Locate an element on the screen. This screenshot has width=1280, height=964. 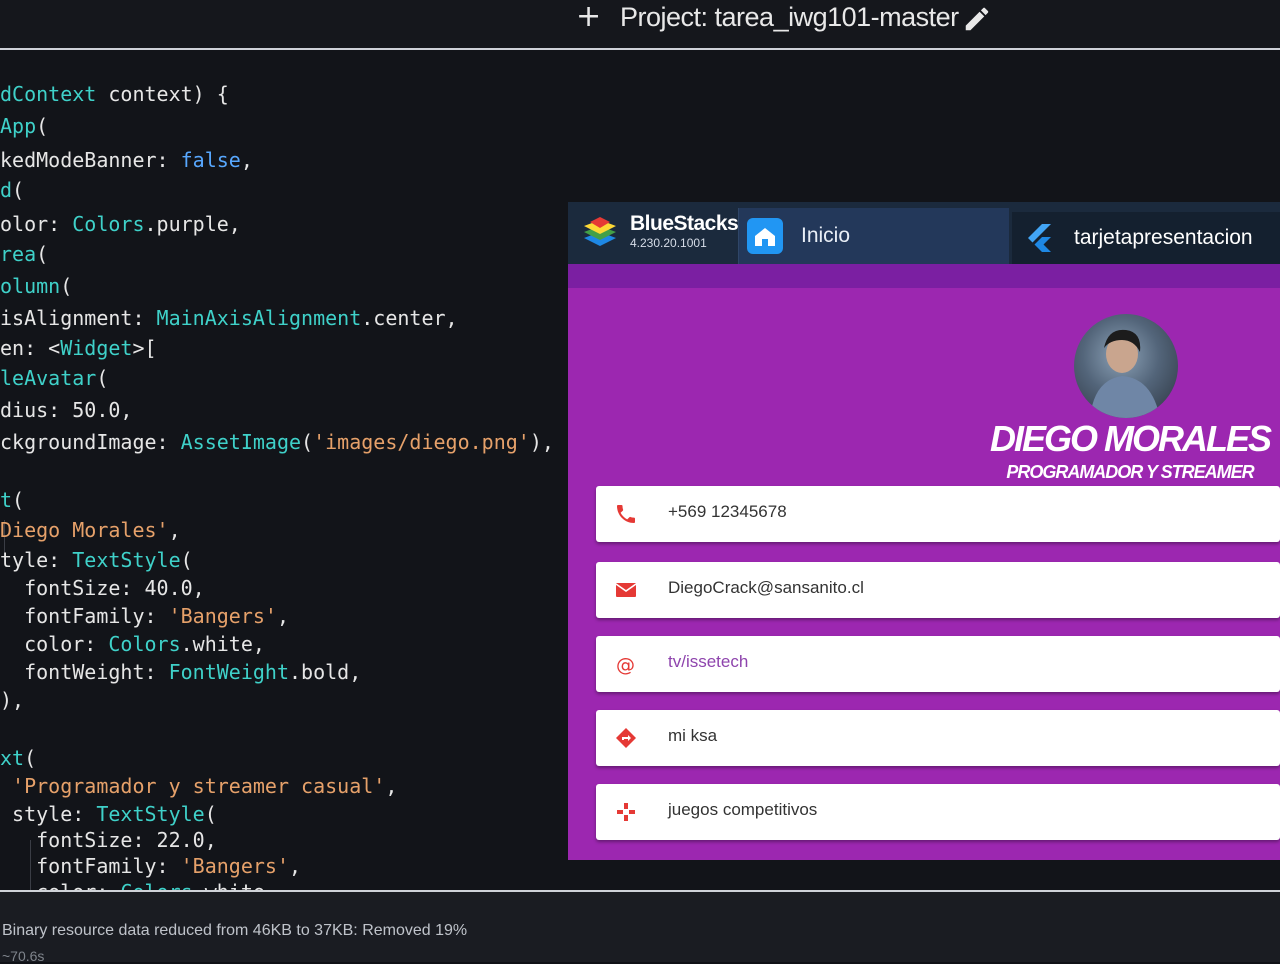
code-token: t is located at coordinates (6, 500).